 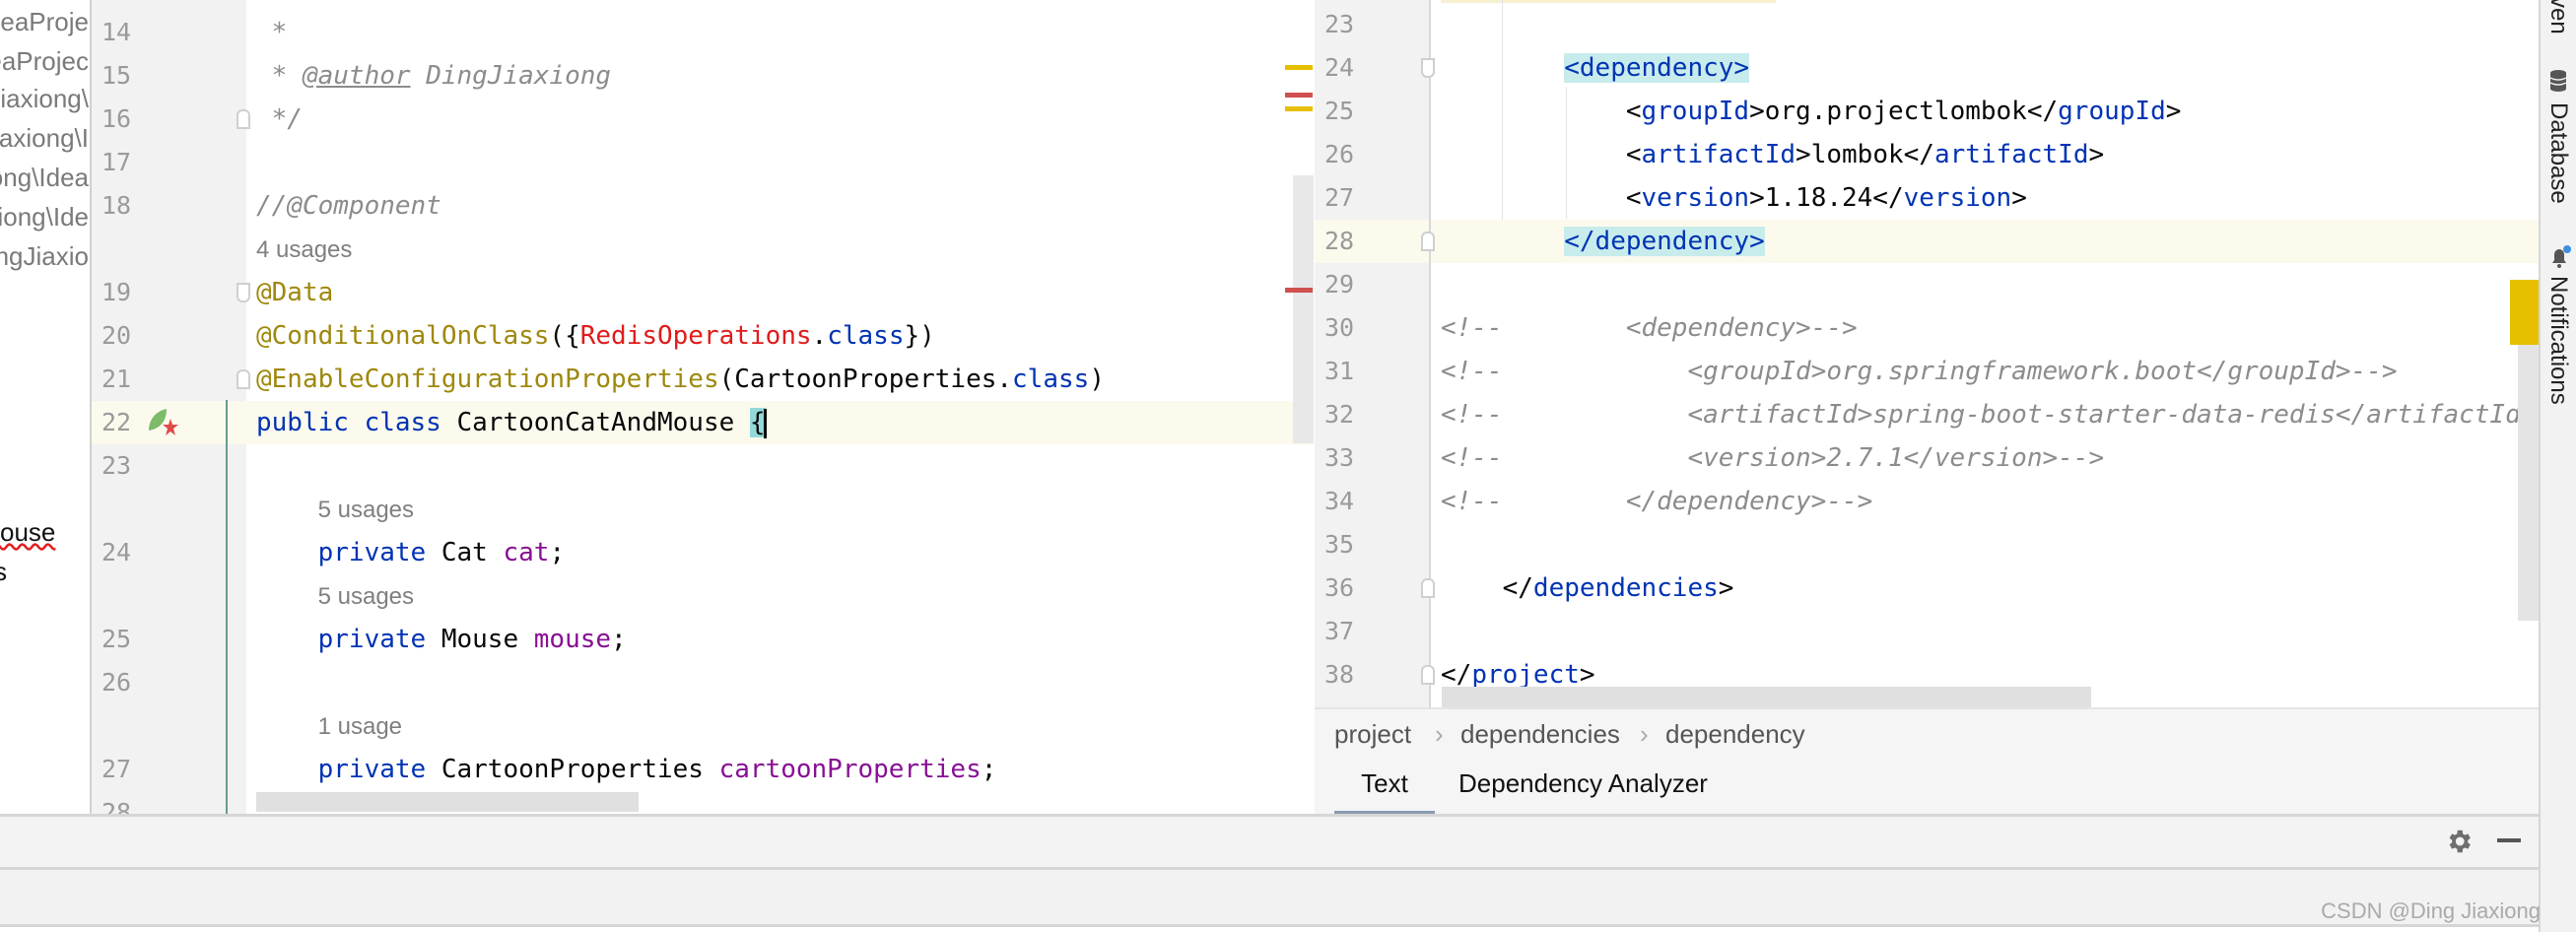 What do you see at coordinates (116, 336) in the screenshot?
I see `line-number: 20` at bounding box center [116, 336].